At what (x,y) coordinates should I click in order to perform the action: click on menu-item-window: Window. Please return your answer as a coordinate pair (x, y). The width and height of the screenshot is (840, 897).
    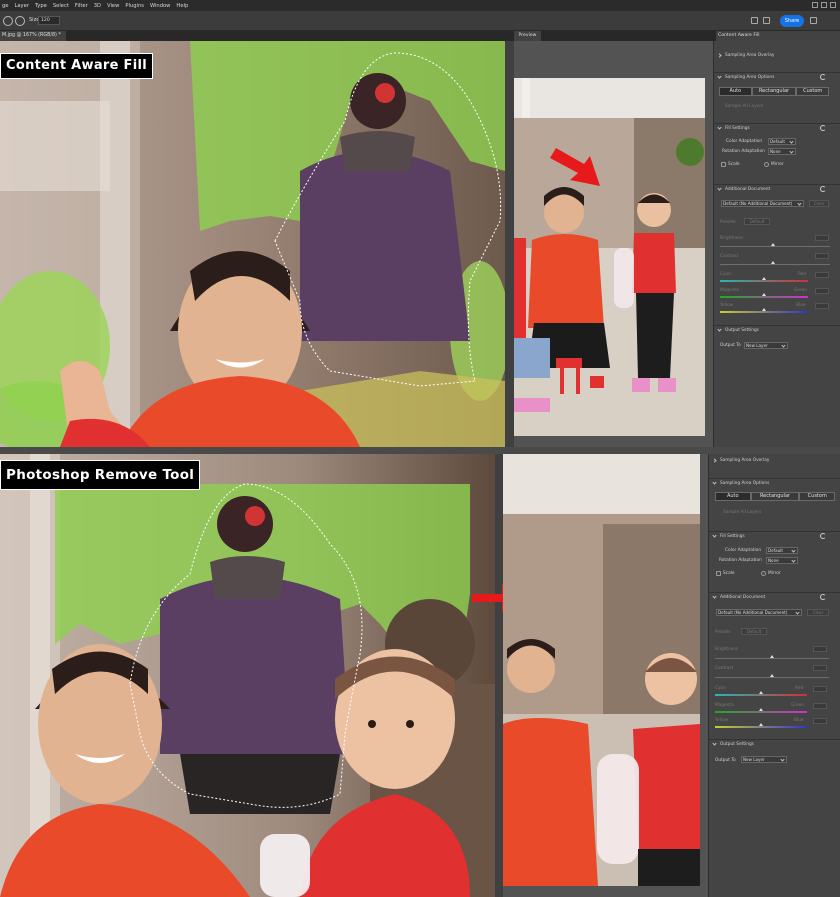
    Looking at the image, I should click on (160, 6).